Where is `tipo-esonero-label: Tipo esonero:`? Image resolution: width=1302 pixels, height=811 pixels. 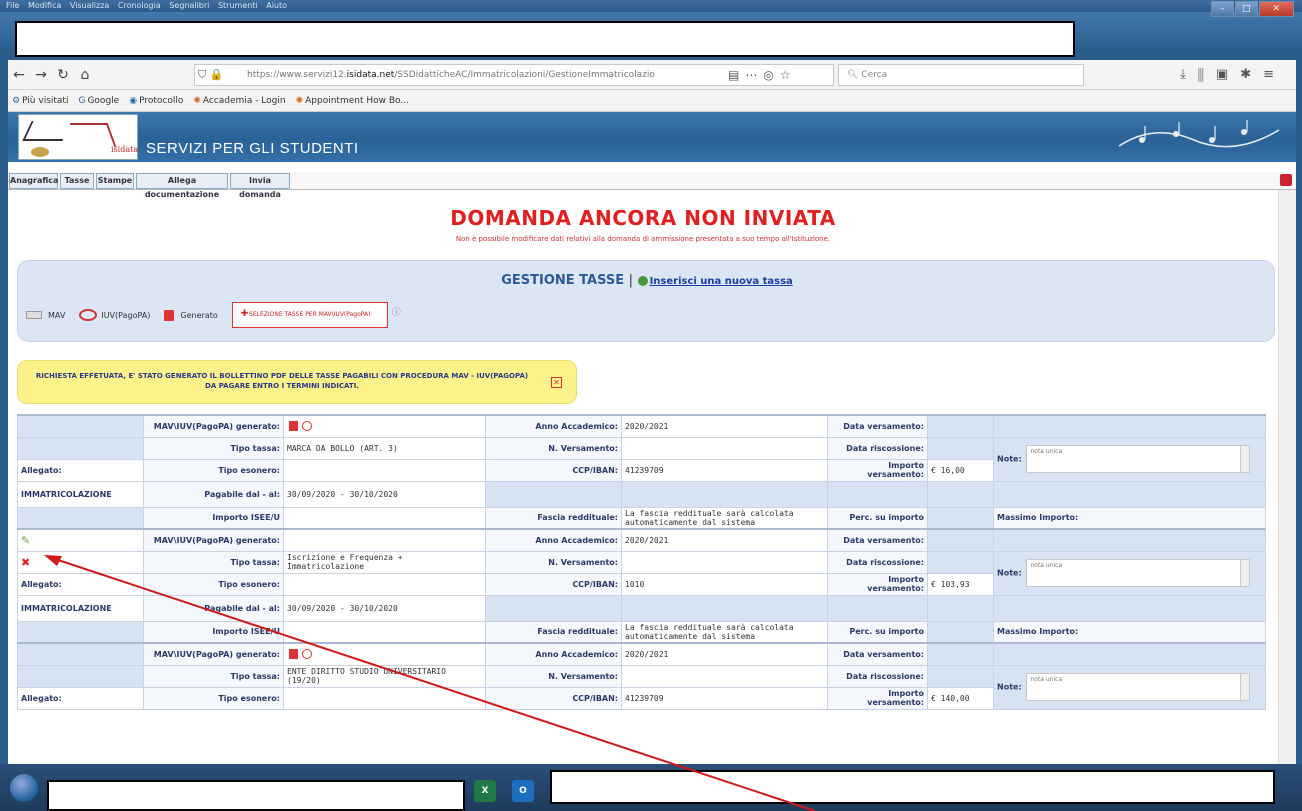 tipo-esonero-label: Tipo esonero: is located at coordinates (213, 470).